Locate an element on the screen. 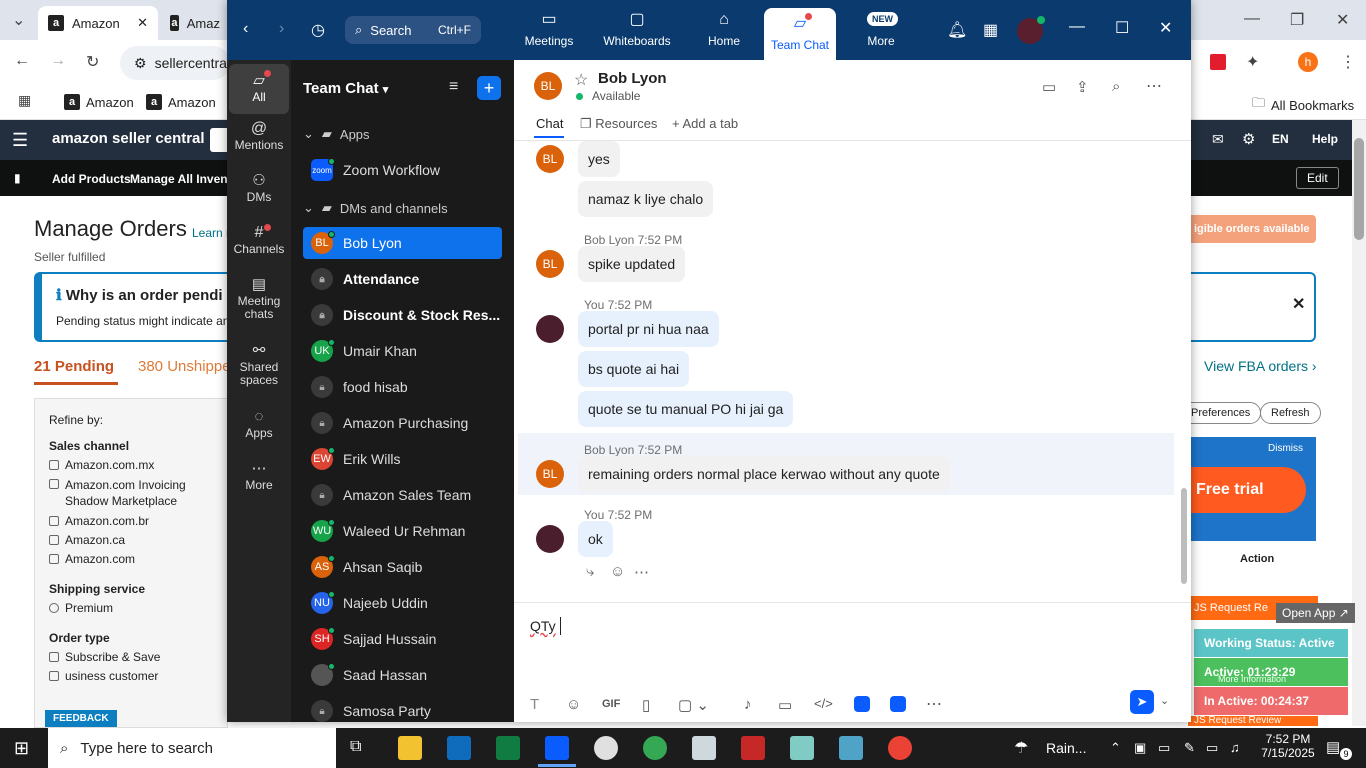  tray-app-icon: ▣ is located at coordinates (1140, 748).